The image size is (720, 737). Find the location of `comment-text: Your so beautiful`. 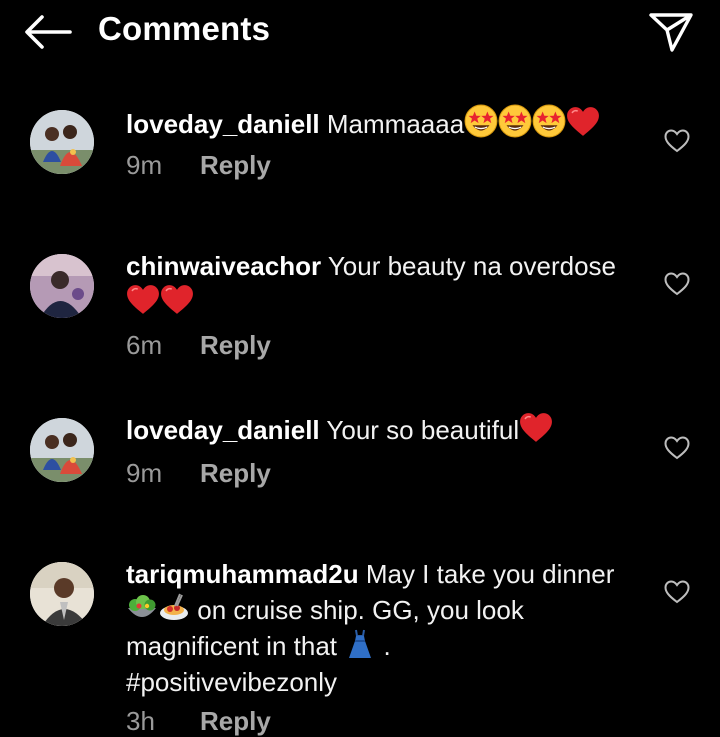

comment-text: Your so beautiful is located at coordinates (423, 430).